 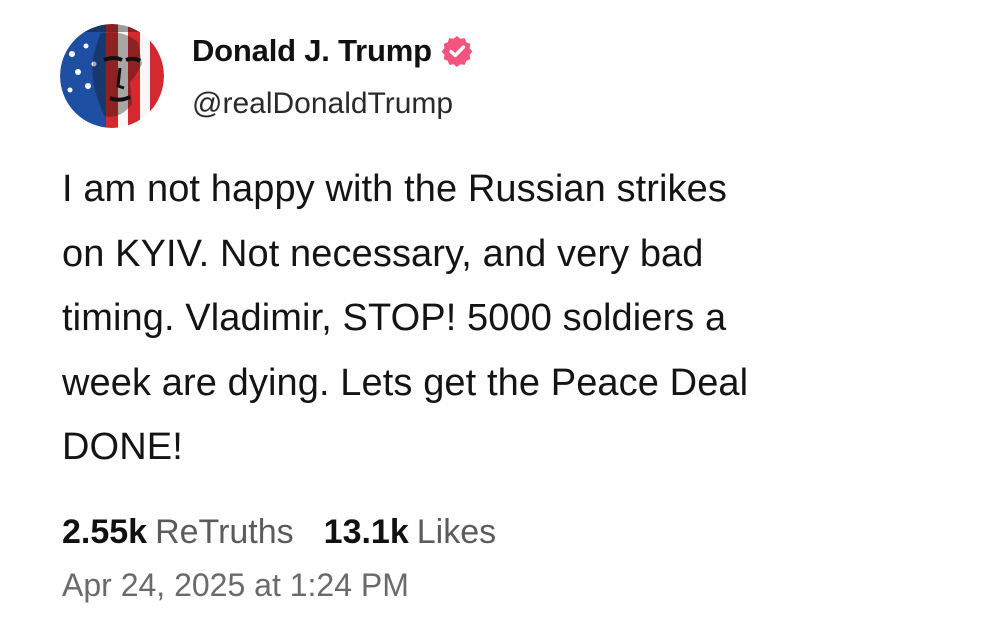 I want to click on retruths-stat: 2.55k ReTruths, so click(x=178, y=532).